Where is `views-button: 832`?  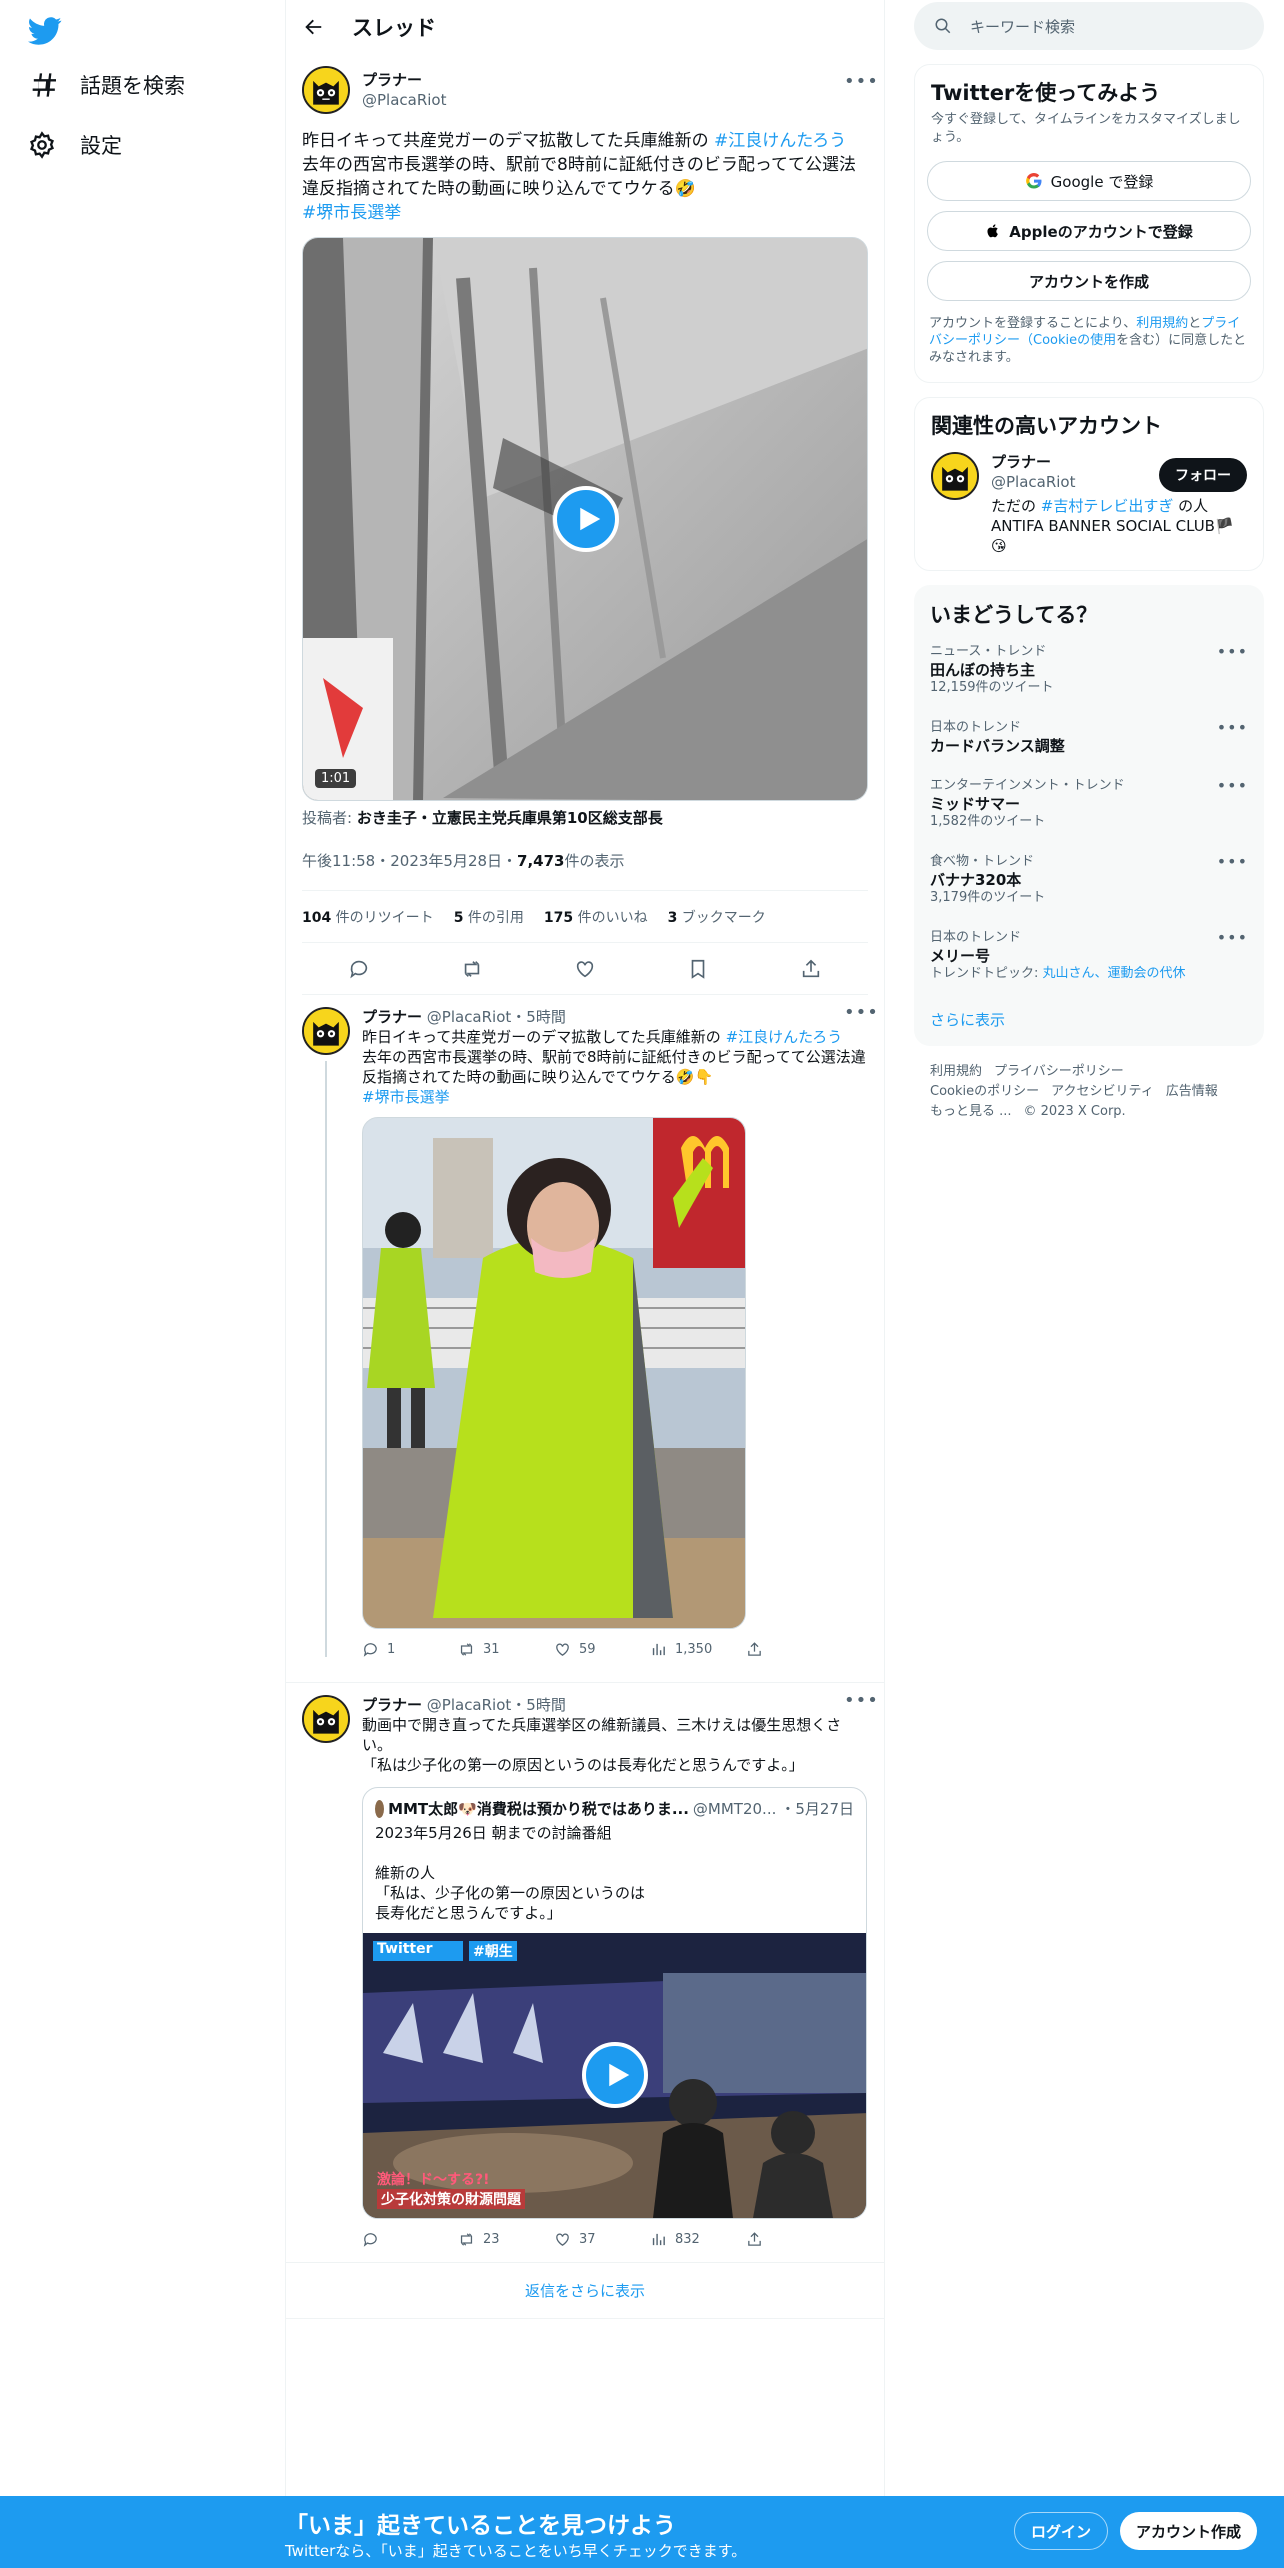 views-button: 832 is located at coordinates (698, 2239).